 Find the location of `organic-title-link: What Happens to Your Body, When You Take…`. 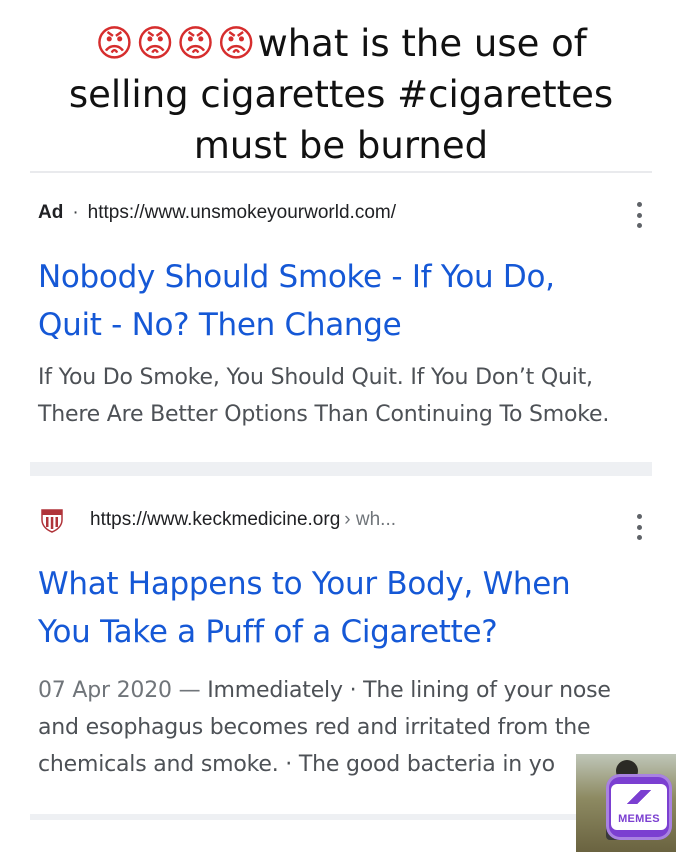

organic-title-link: What Happens to Your Body, When You Take… is located at coordinates (341, 608).